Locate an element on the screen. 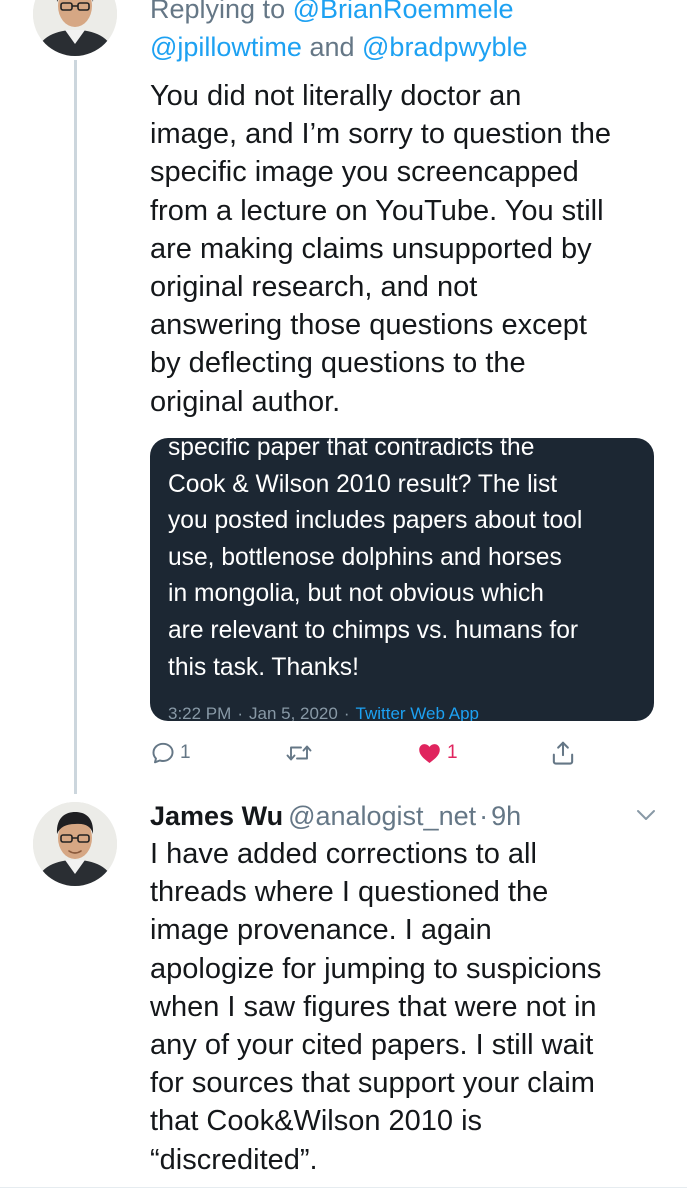 This screenshot has height=1200, width=687. embedded-app: Twitter Web App is located at coordinates (417, 712).